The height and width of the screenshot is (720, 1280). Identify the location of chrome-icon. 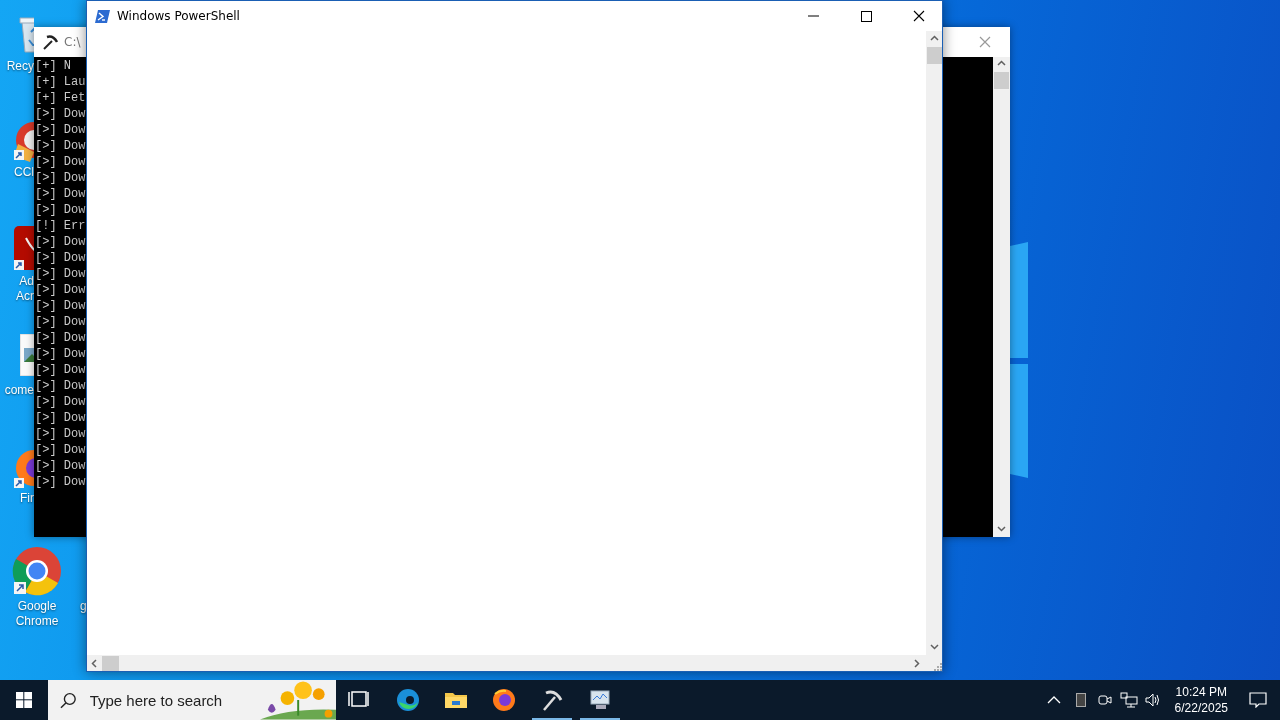
(37, 572).